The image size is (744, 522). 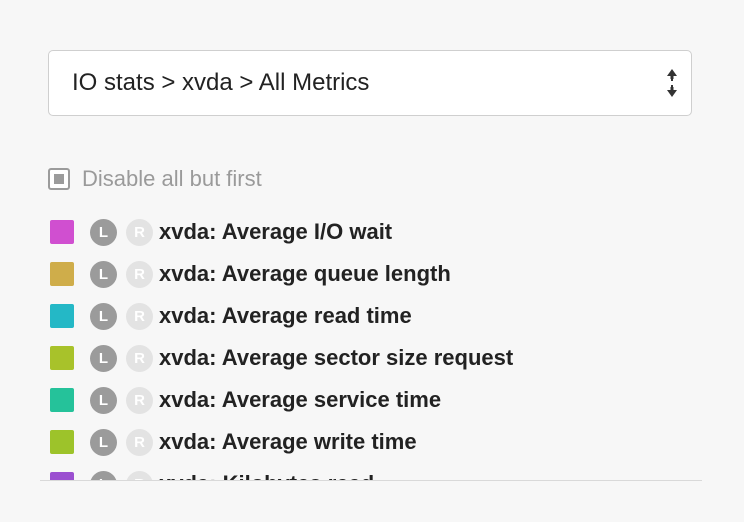 I want to click on metric-row: L R xvda: Average sector size request, so click(x=376, y=358).